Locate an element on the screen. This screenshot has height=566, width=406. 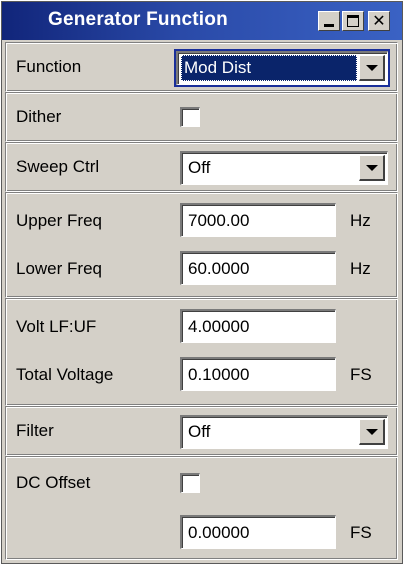
title-bar: Generator Function ✕ is located at coordinates (202, 21).